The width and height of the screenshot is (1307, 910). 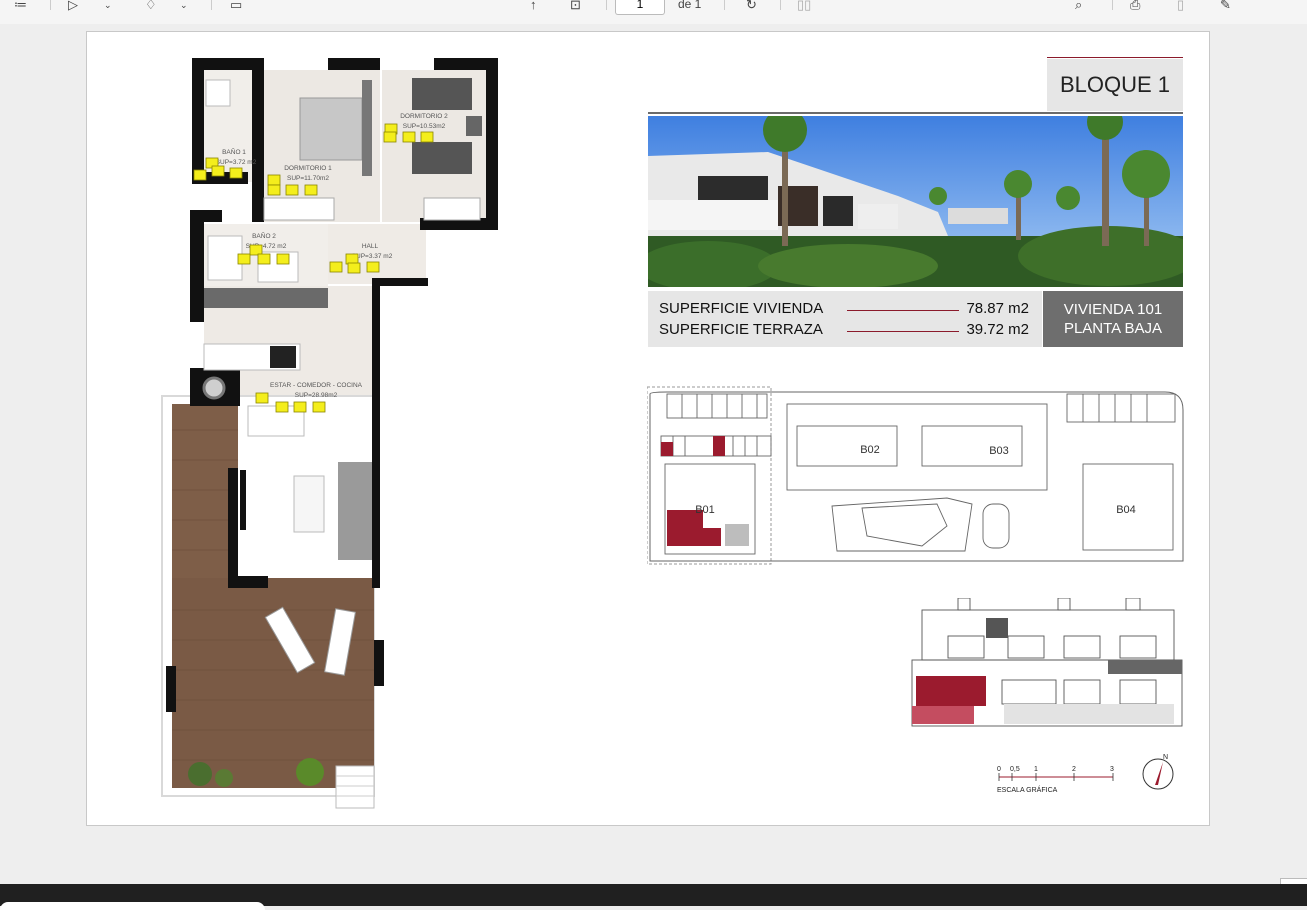 I want to click on edit-icon: ✎, so click(x=1225, y=6).